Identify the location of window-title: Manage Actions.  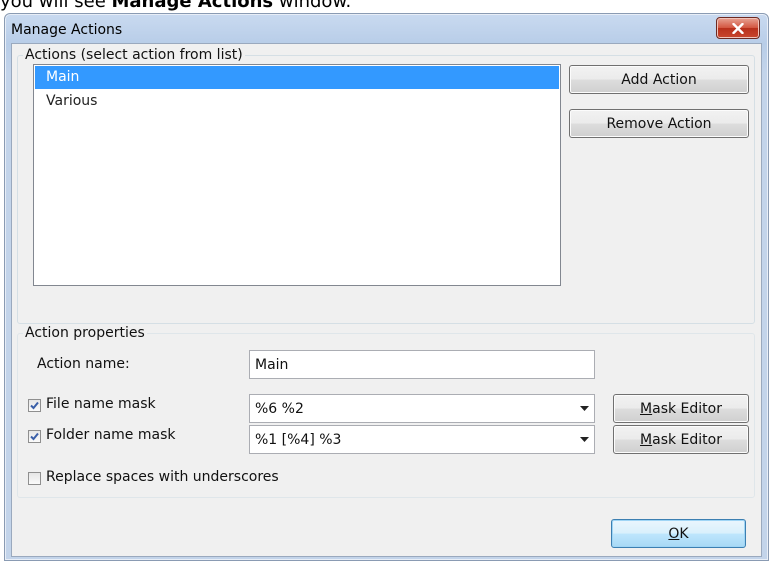
(67, 30).